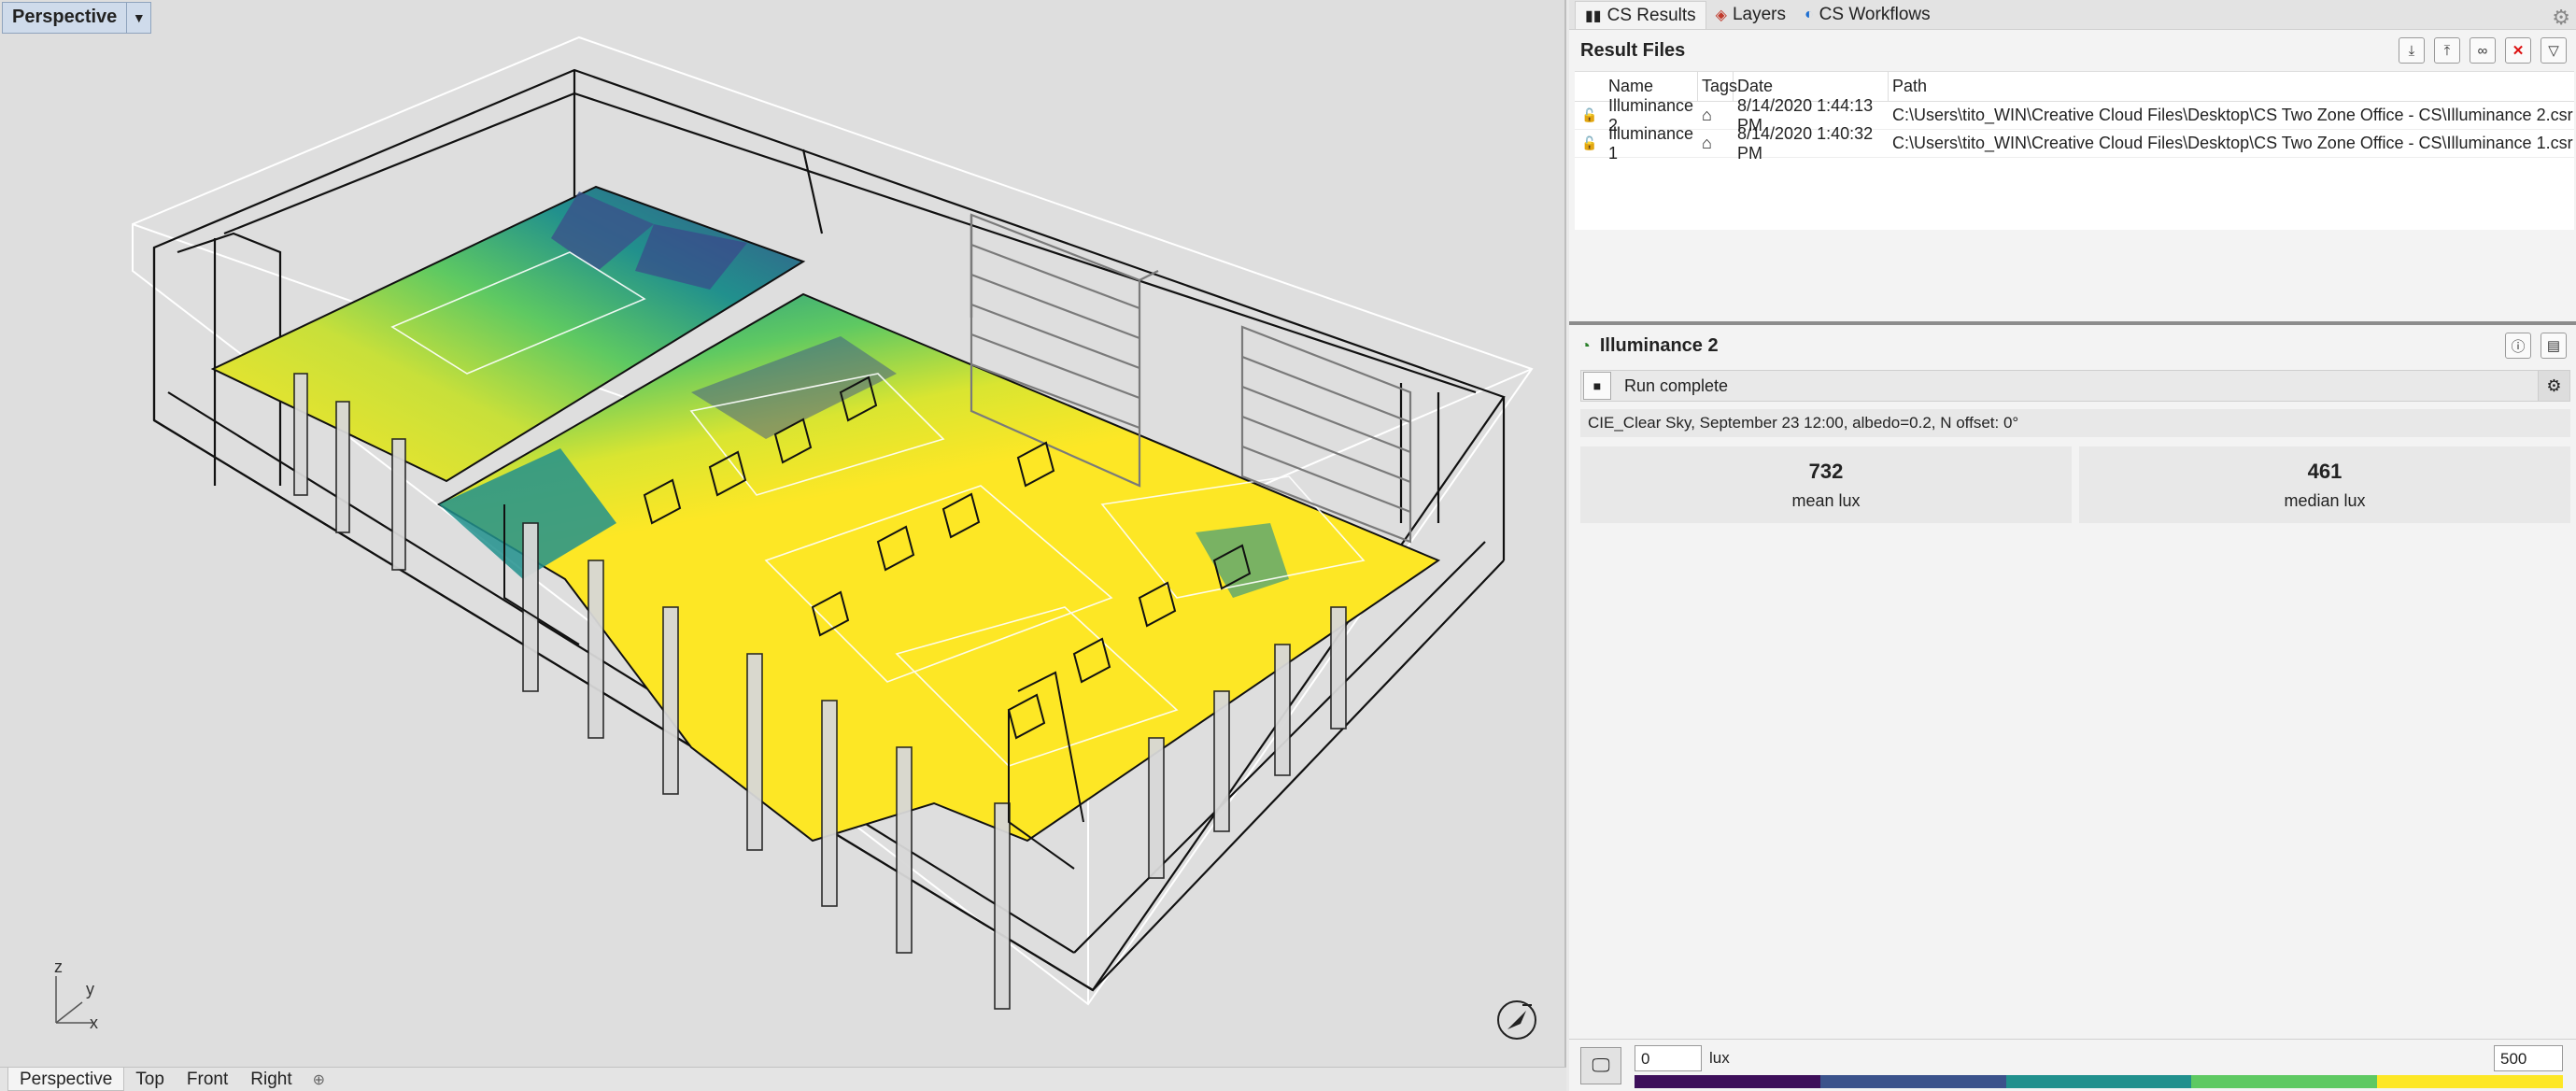 The image size is (2576, 1091). I want to click on chart-icon: ▮▮, so click(1593, 15).